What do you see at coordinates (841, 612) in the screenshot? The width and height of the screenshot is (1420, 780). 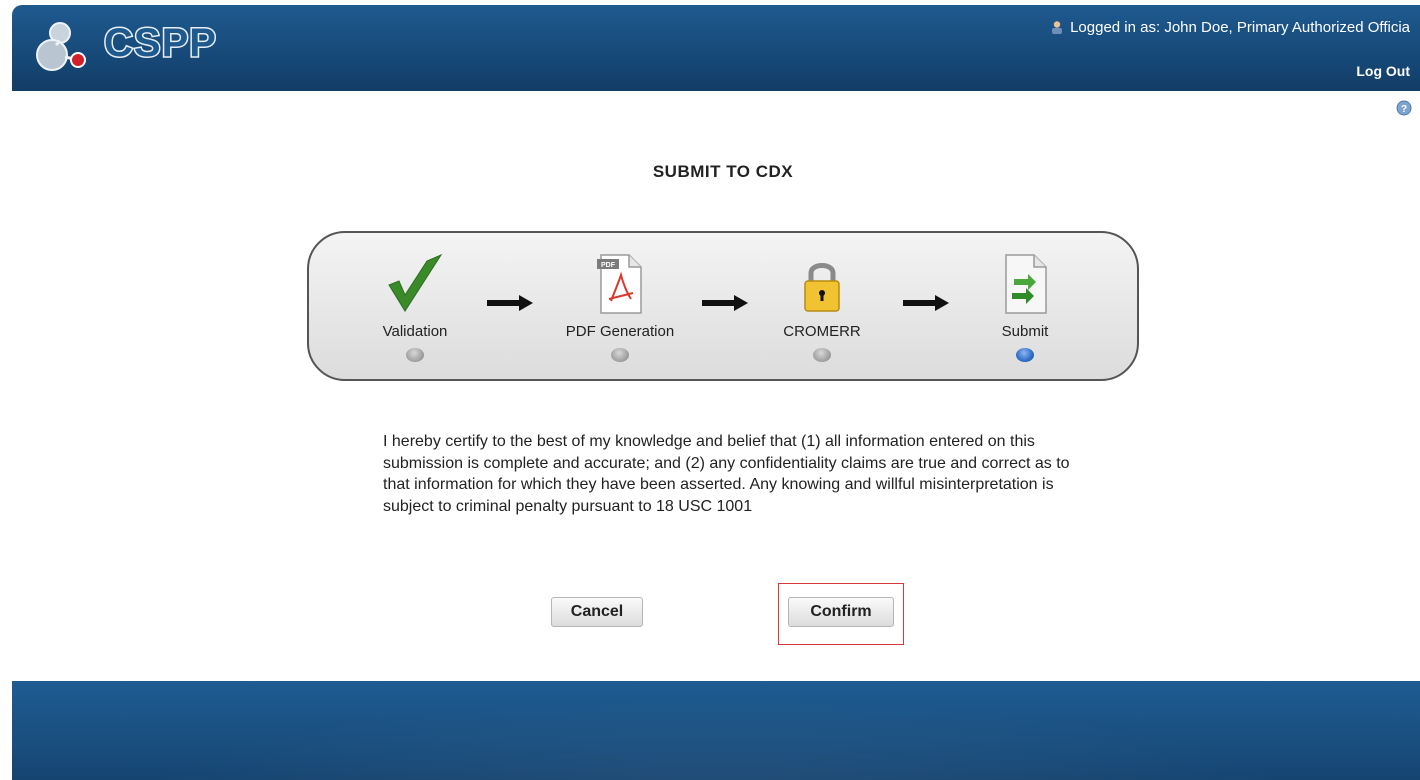 I see `confirm-button: Confirm` at bounding box center [841, 612].